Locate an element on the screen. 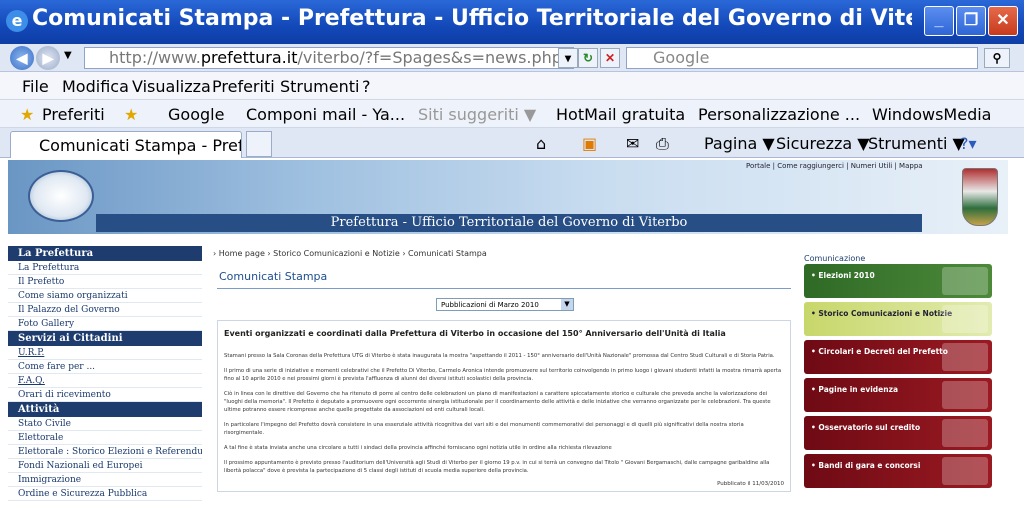 The width and height of the screenshot is (1024, 517). back-button: ◀ is located at coordinates (22, 58).